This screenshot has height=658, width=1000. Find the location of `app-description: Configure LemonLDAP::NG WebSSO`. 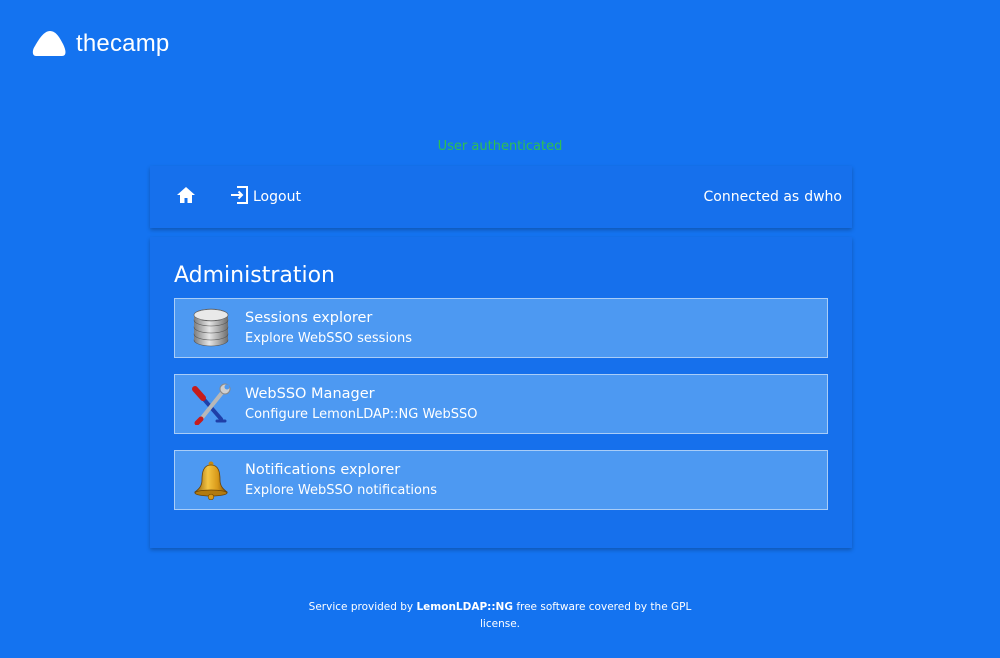

app-description: Configure LemonLDAP::NG WebSSO is located at coordinates (361, 414).